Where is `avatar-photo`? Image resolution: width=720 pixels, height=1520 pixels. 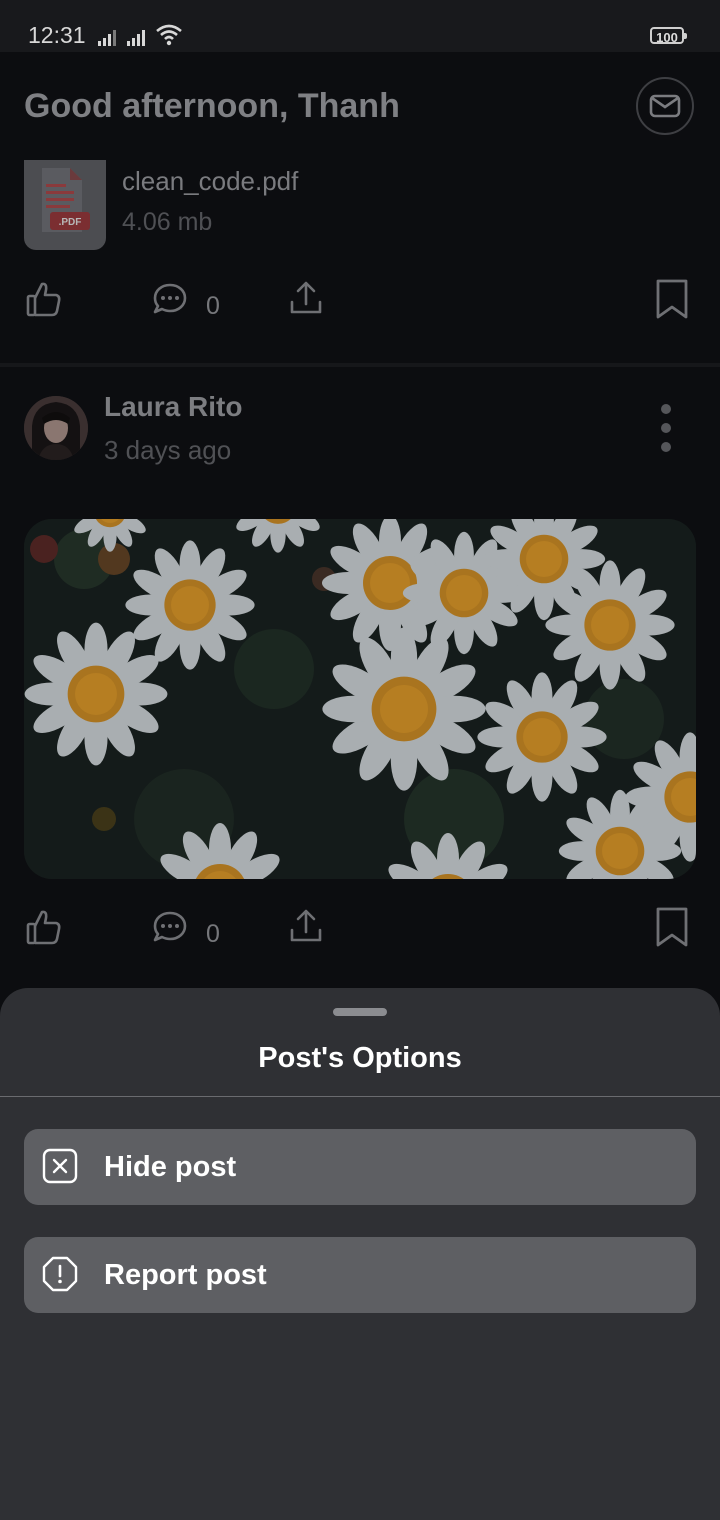 avatar-photo is located at coordinates (56, 428).